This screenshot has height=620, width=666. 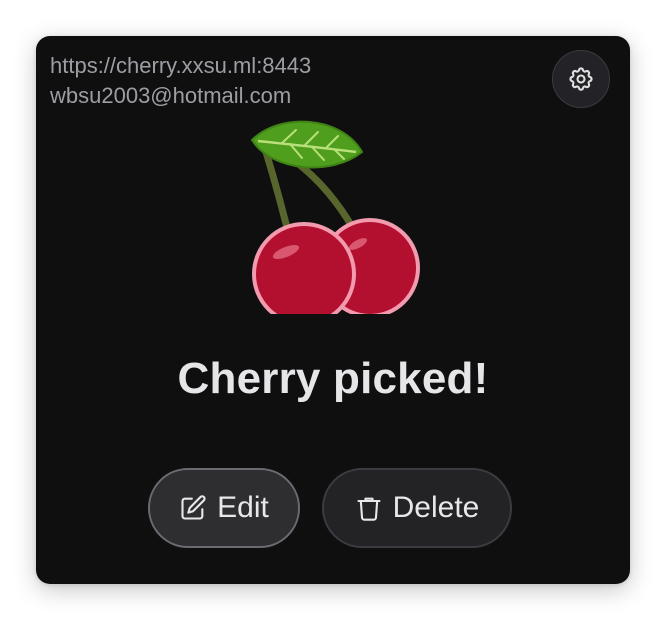 What do you see at coordinates (243, 507) in the screenshot?
I see `edit-button-label: Edit` at bounding box center [243, 507].